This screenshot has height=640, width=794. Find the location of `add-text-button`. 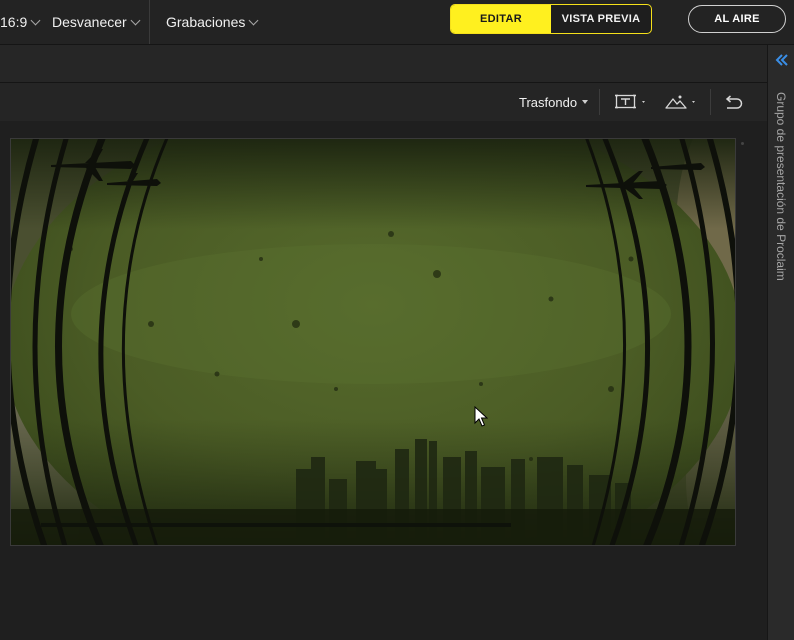

add-text-button is located at coordinates (632, 102).